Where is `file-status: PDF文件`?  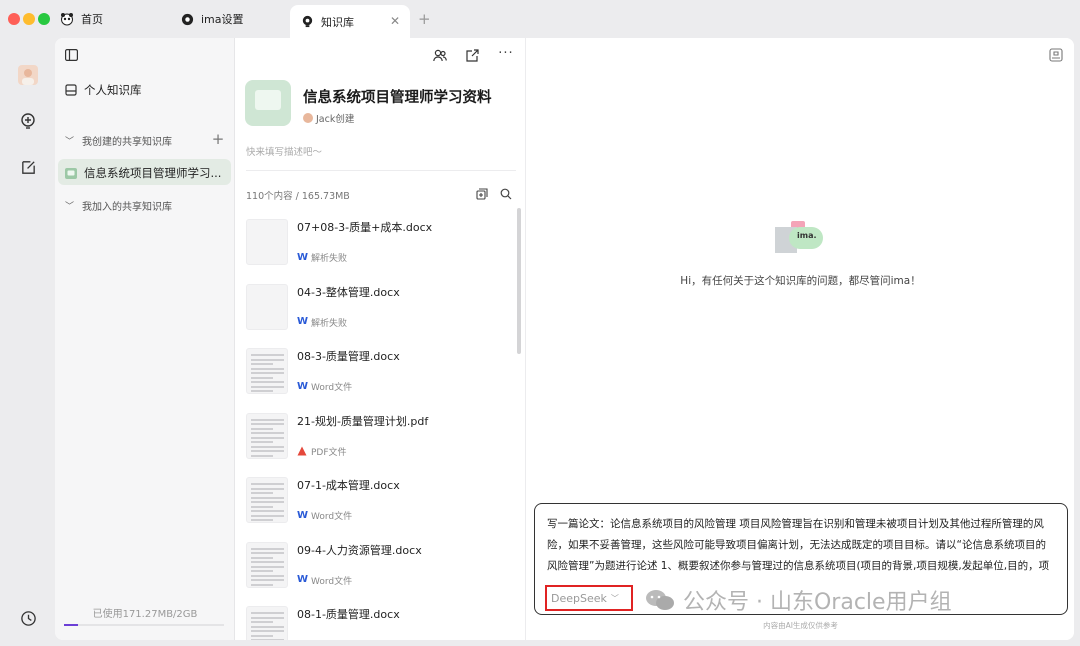 file-status: PDF文件 is located at coordinates (329, 452).